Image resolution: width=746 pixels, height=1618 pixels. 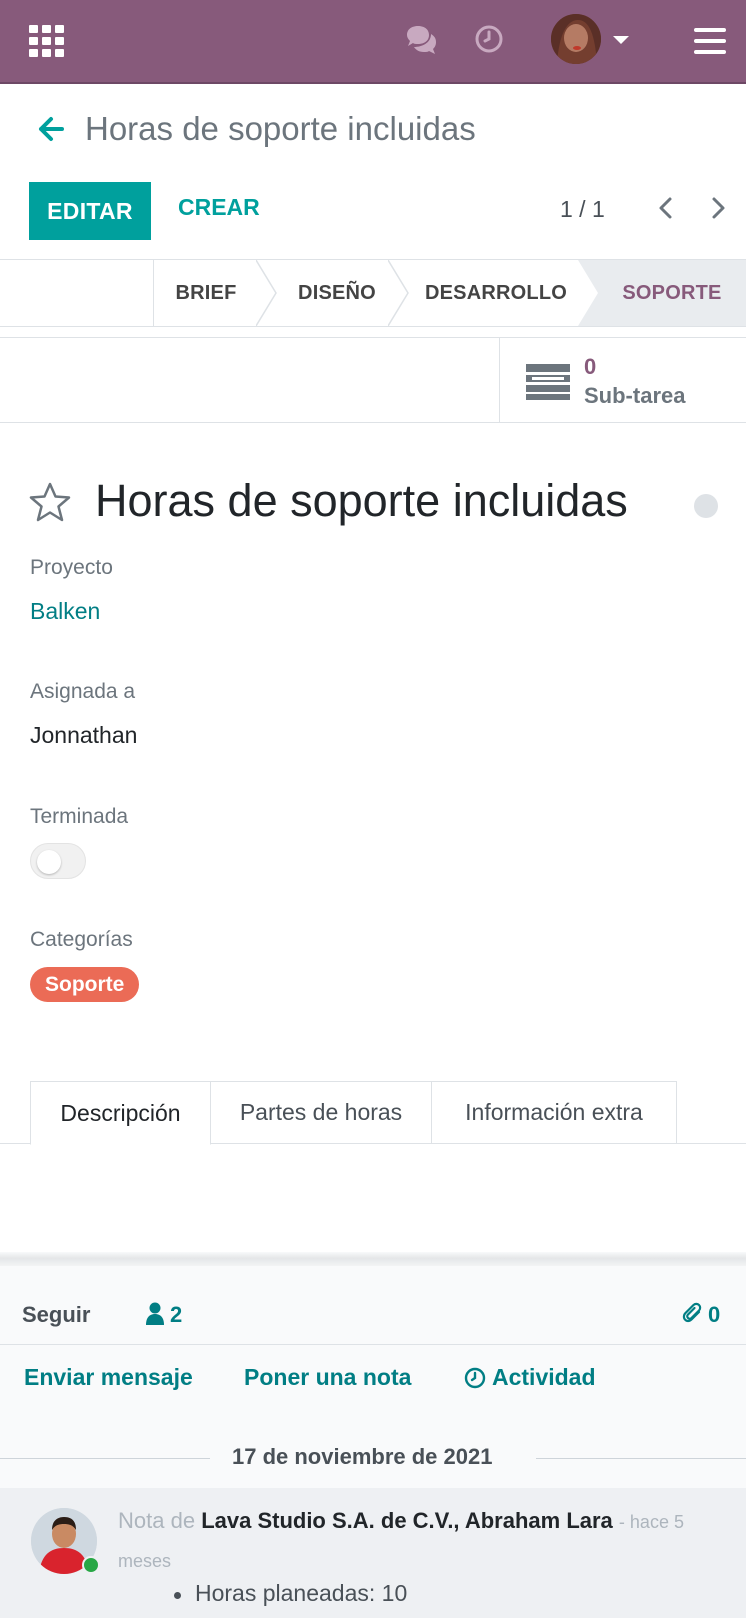 What do you see at coordinates (407, 1520) in the screenshot?
I see `message-author: Lava Studio S.A. de C.V., Abraham Lara` at bounding box center [407, 1520].